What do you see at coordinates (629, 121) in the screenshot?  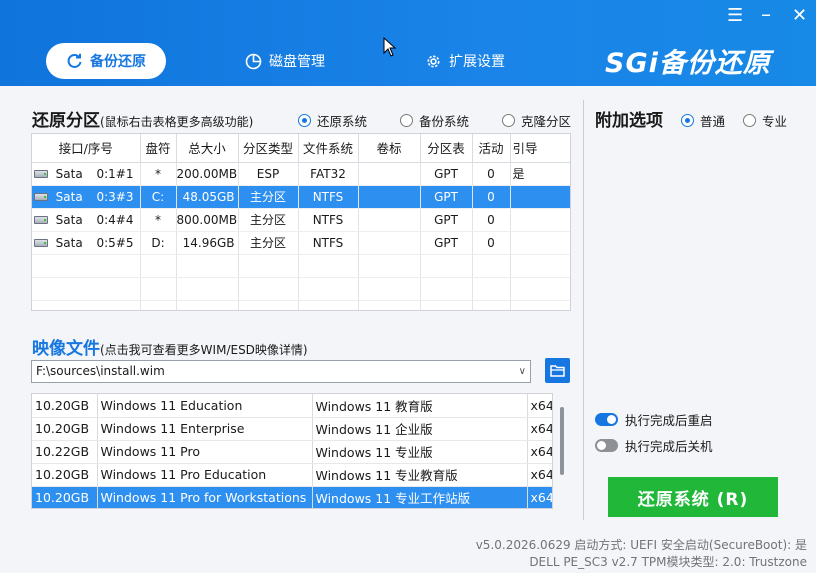 I see `options-section-title: 附加选项` at bounding box center [629, 121].